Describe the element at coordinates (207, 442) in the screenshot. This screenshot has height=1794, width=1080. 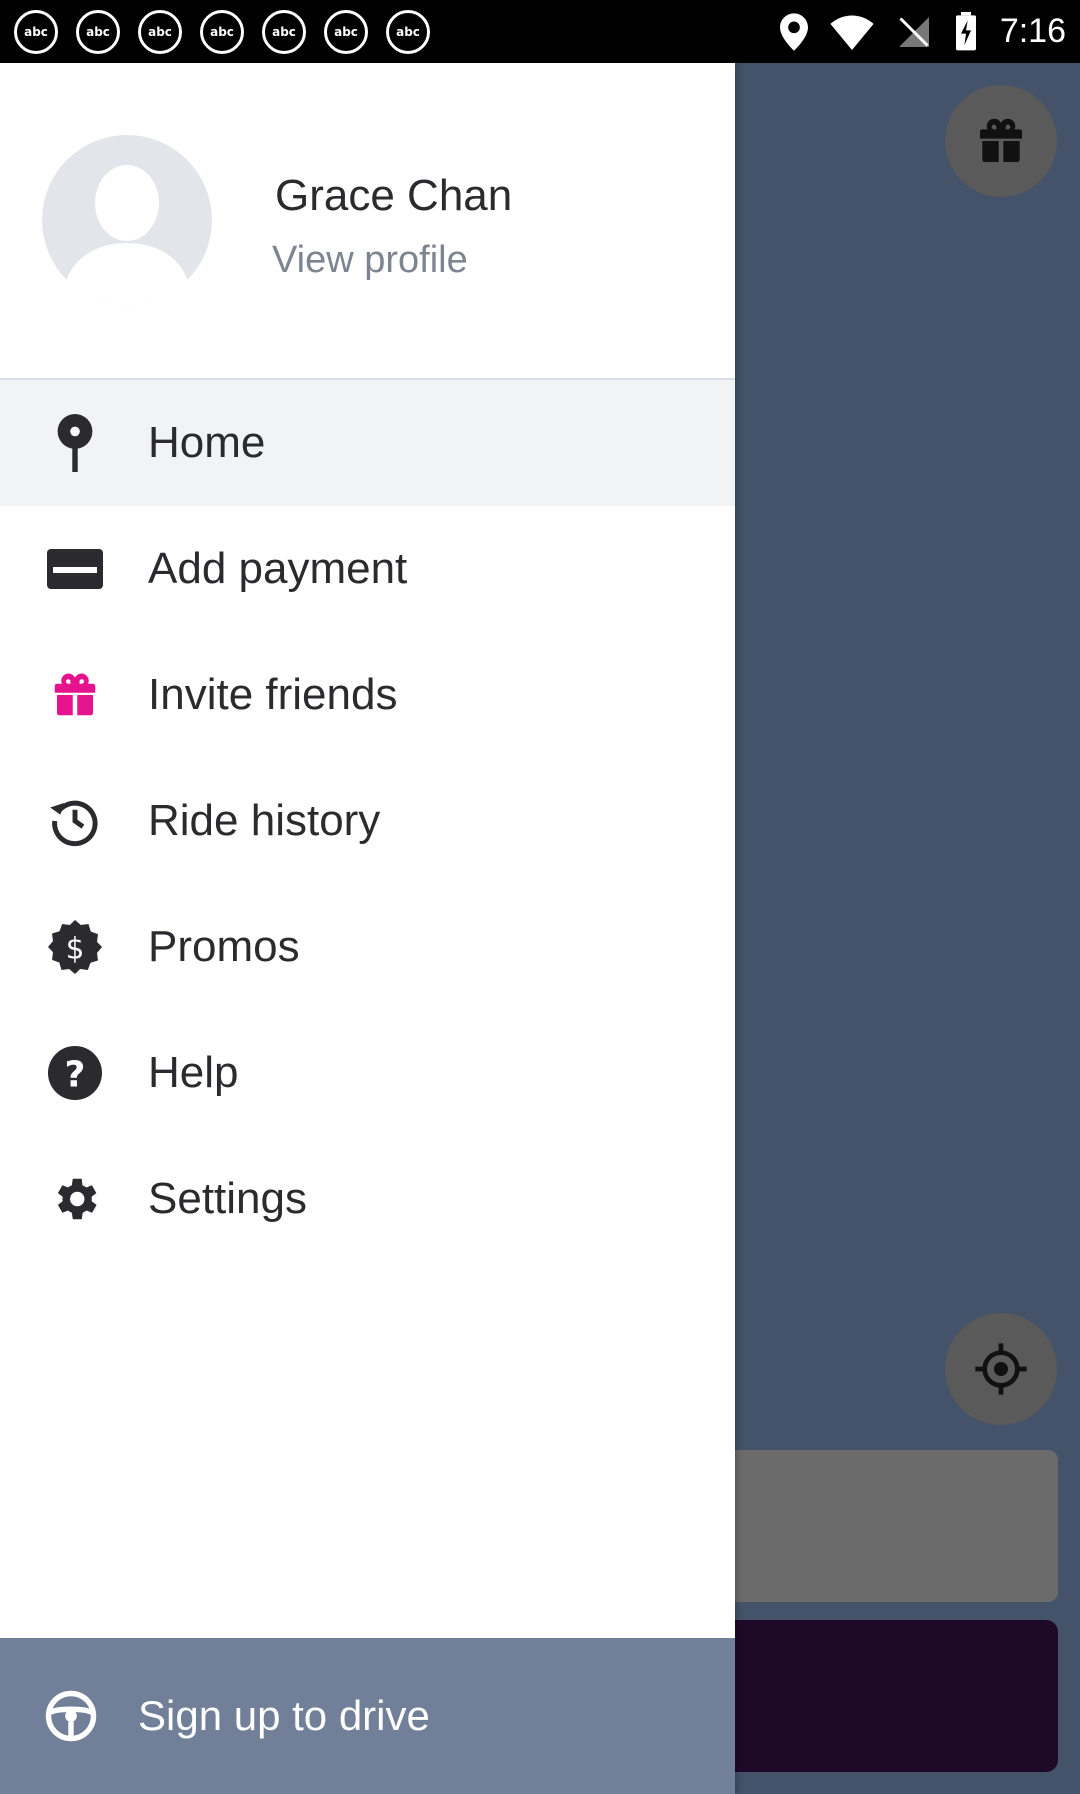
I see `menu-item-label: Home` at that location.